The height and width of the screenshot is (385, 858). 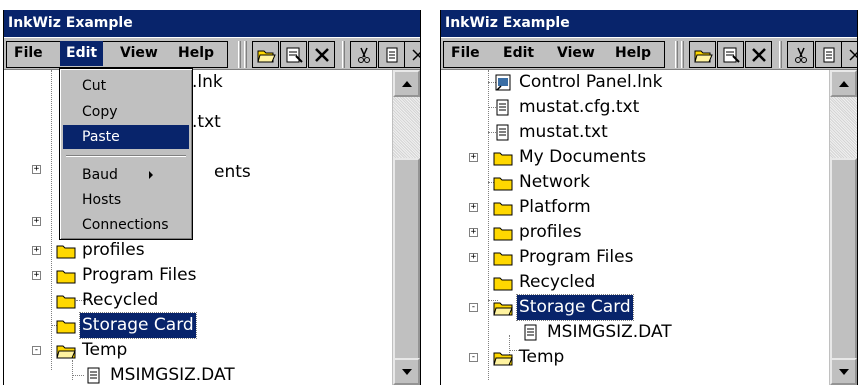 I want to click on menu-item-copy: Copy, so click(x=126, y=112).